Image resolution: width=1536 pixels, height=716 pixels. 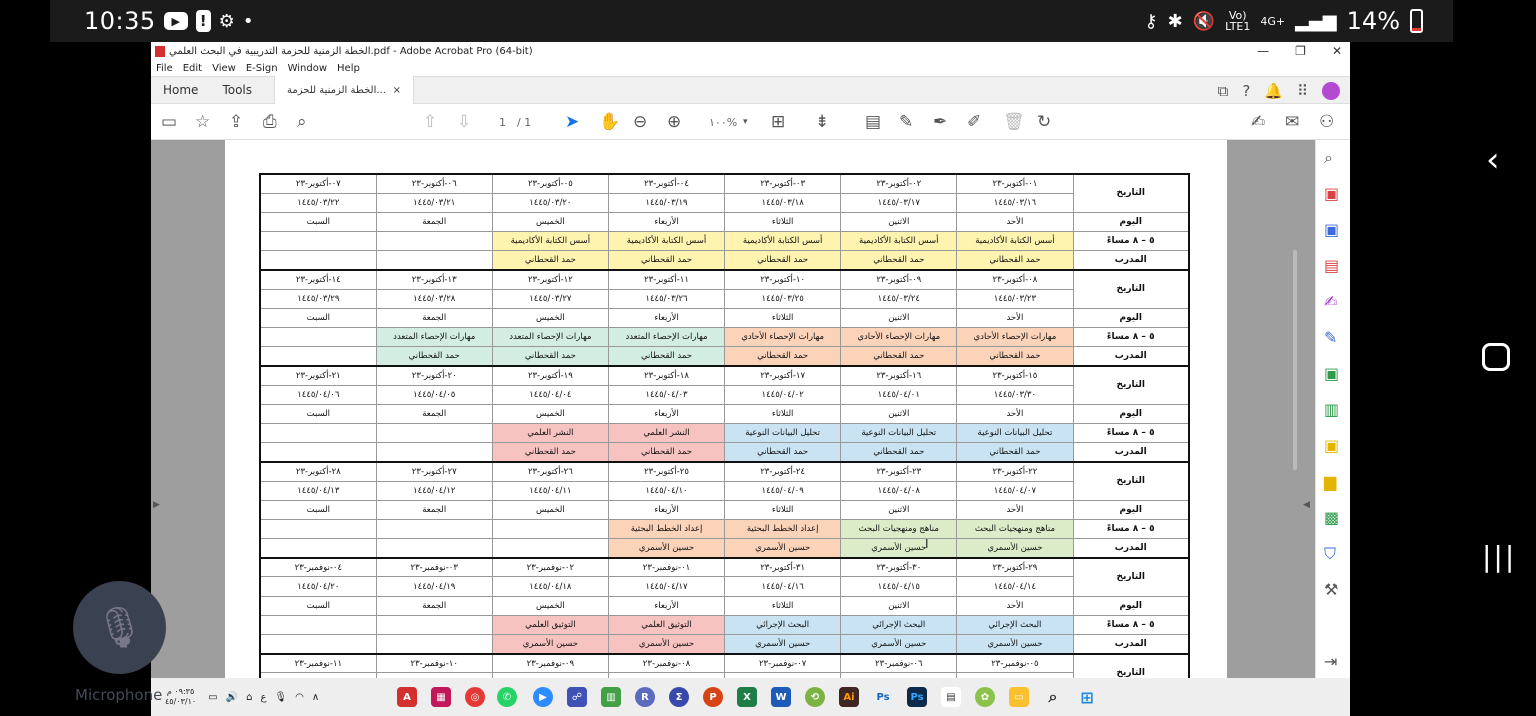 I want to click on shield-icon: ⛉, so click(x=1330, y=554).